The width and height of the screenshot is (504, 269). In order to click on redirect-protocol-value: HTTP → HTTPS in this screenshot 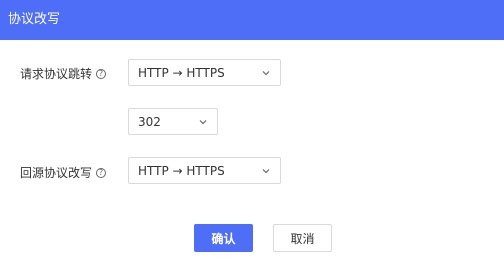, I will do `click(181, 72)`.